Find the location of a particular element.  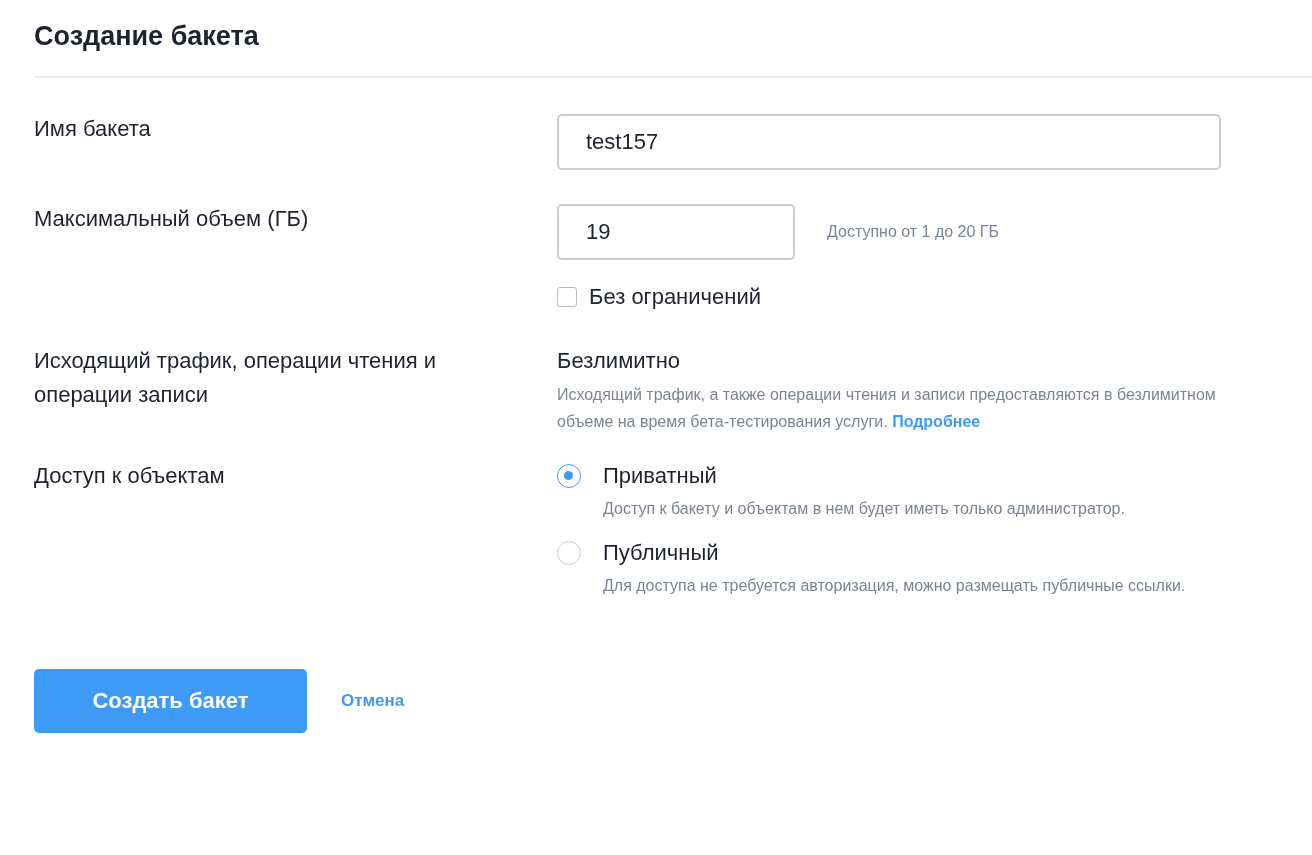

traffic-description: Исходящий трафик, а также операции чтения и записи предоставляются в безлимитном объеме на время бета-тестирования услуги. Подробнее is located at coordinates (887, 408).